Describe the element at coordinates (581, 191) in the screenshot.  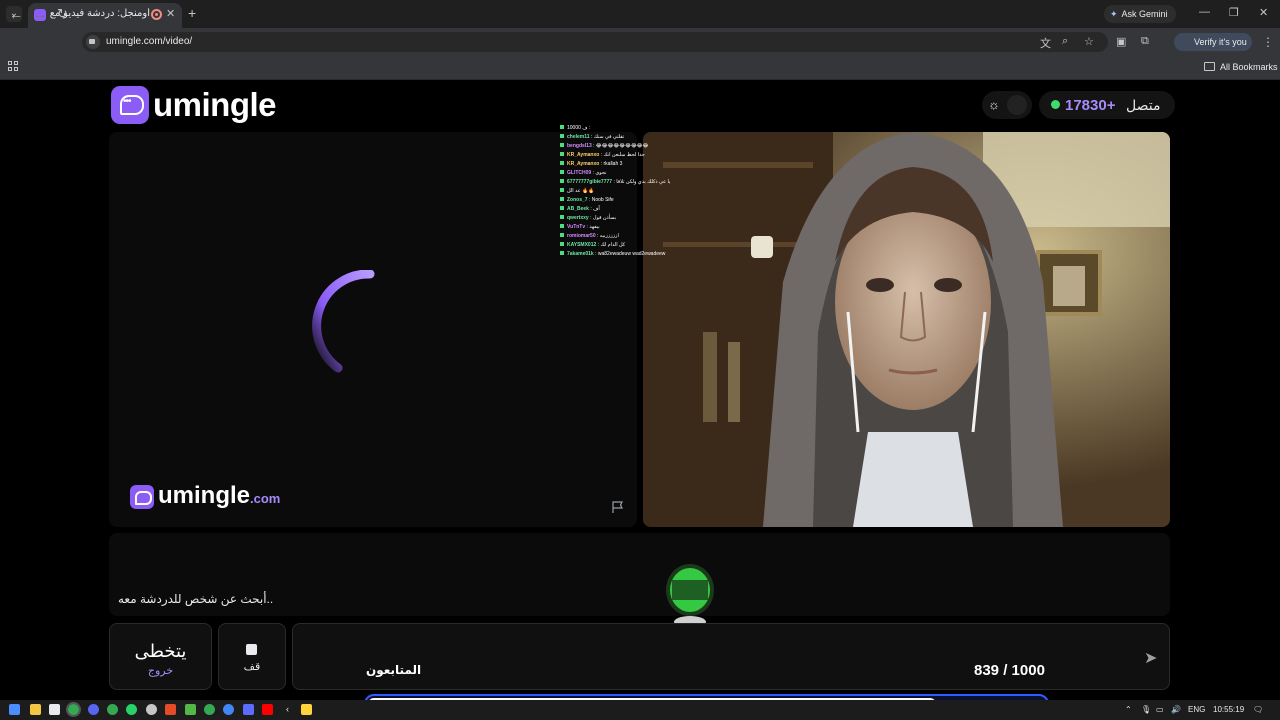
I see `chat-message: عد الل 🔥🔥` at that location.